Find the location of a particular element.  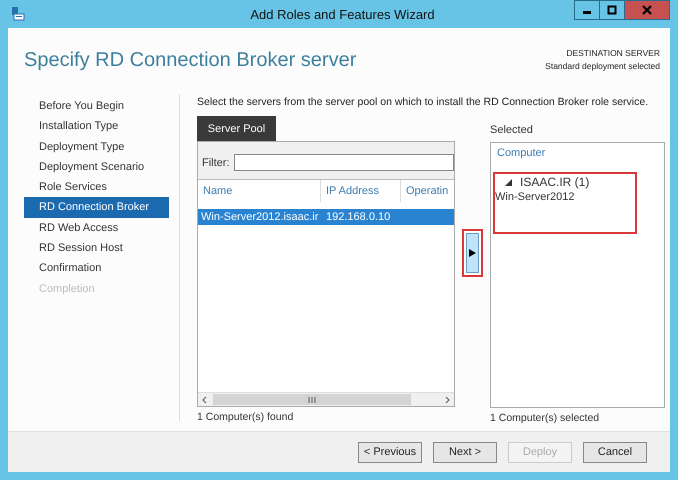

play-icon is located at coordinates (472, 253).